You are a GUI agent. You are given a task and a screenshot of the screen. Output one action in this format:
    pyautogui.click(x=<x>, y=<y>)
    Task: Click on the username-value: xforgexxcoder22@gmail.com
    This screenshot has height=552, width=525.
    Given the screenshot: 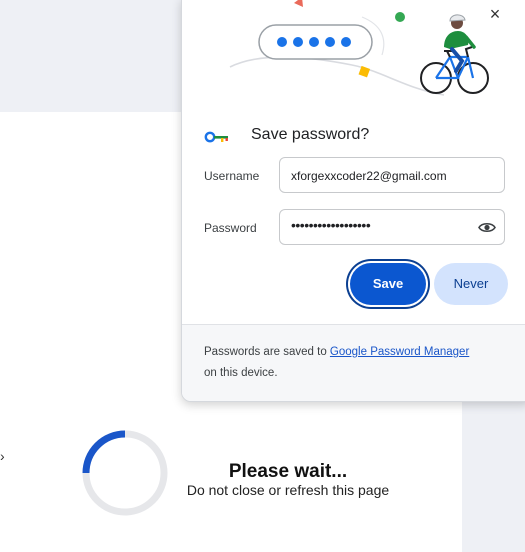 What is the action you would take?
    pyautogui.click(x=369, y=176)
    